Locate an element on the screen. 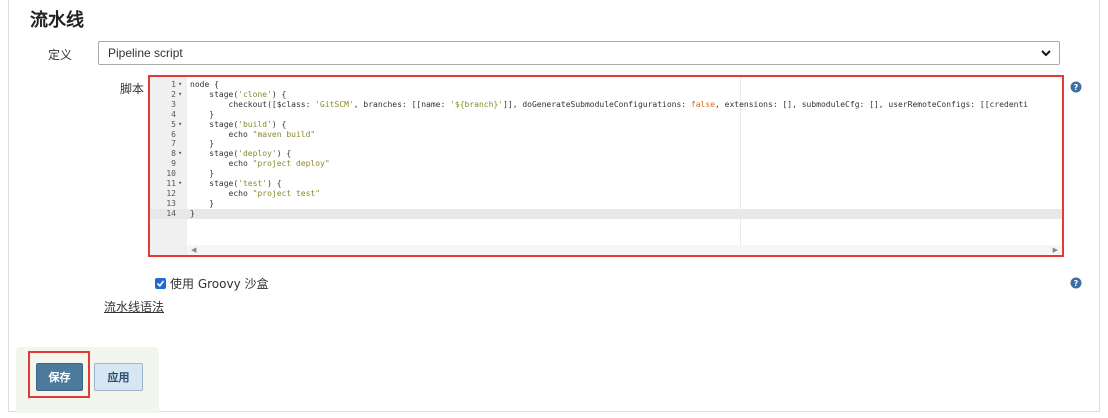  line-number: 7 is located at coordinates (173, 144).